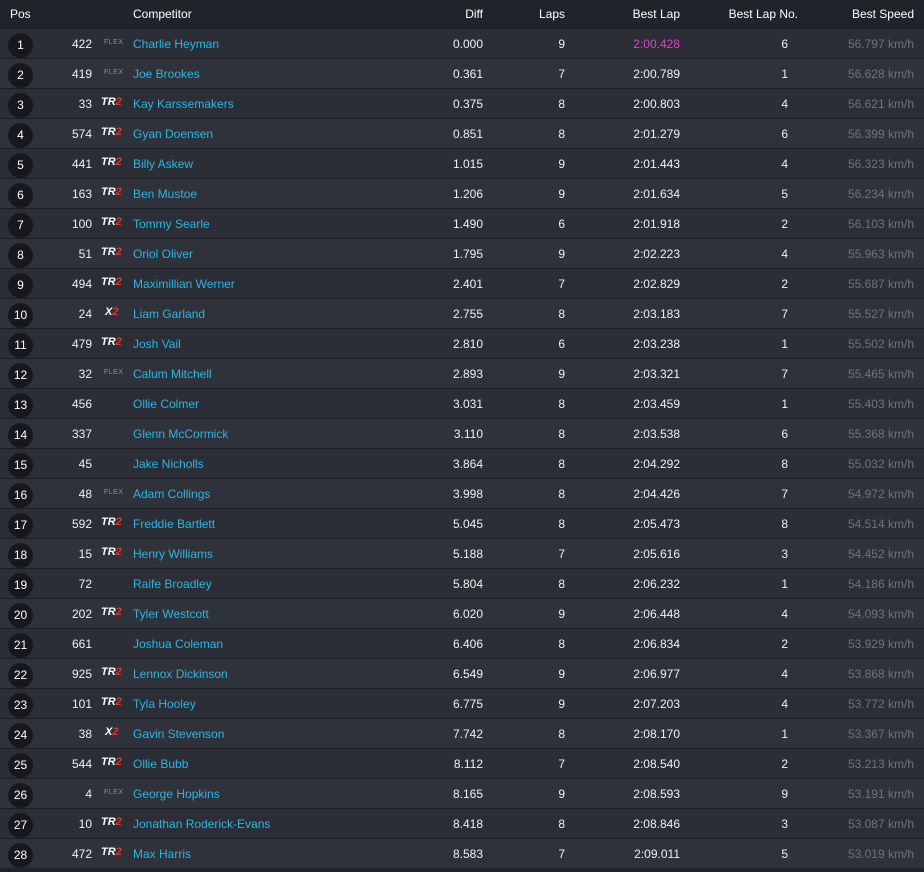 Image resolution: width=924 pixels, height=872 pixels. I want to click on best-speed-value: 56.323 km/h, so click(880, 164).